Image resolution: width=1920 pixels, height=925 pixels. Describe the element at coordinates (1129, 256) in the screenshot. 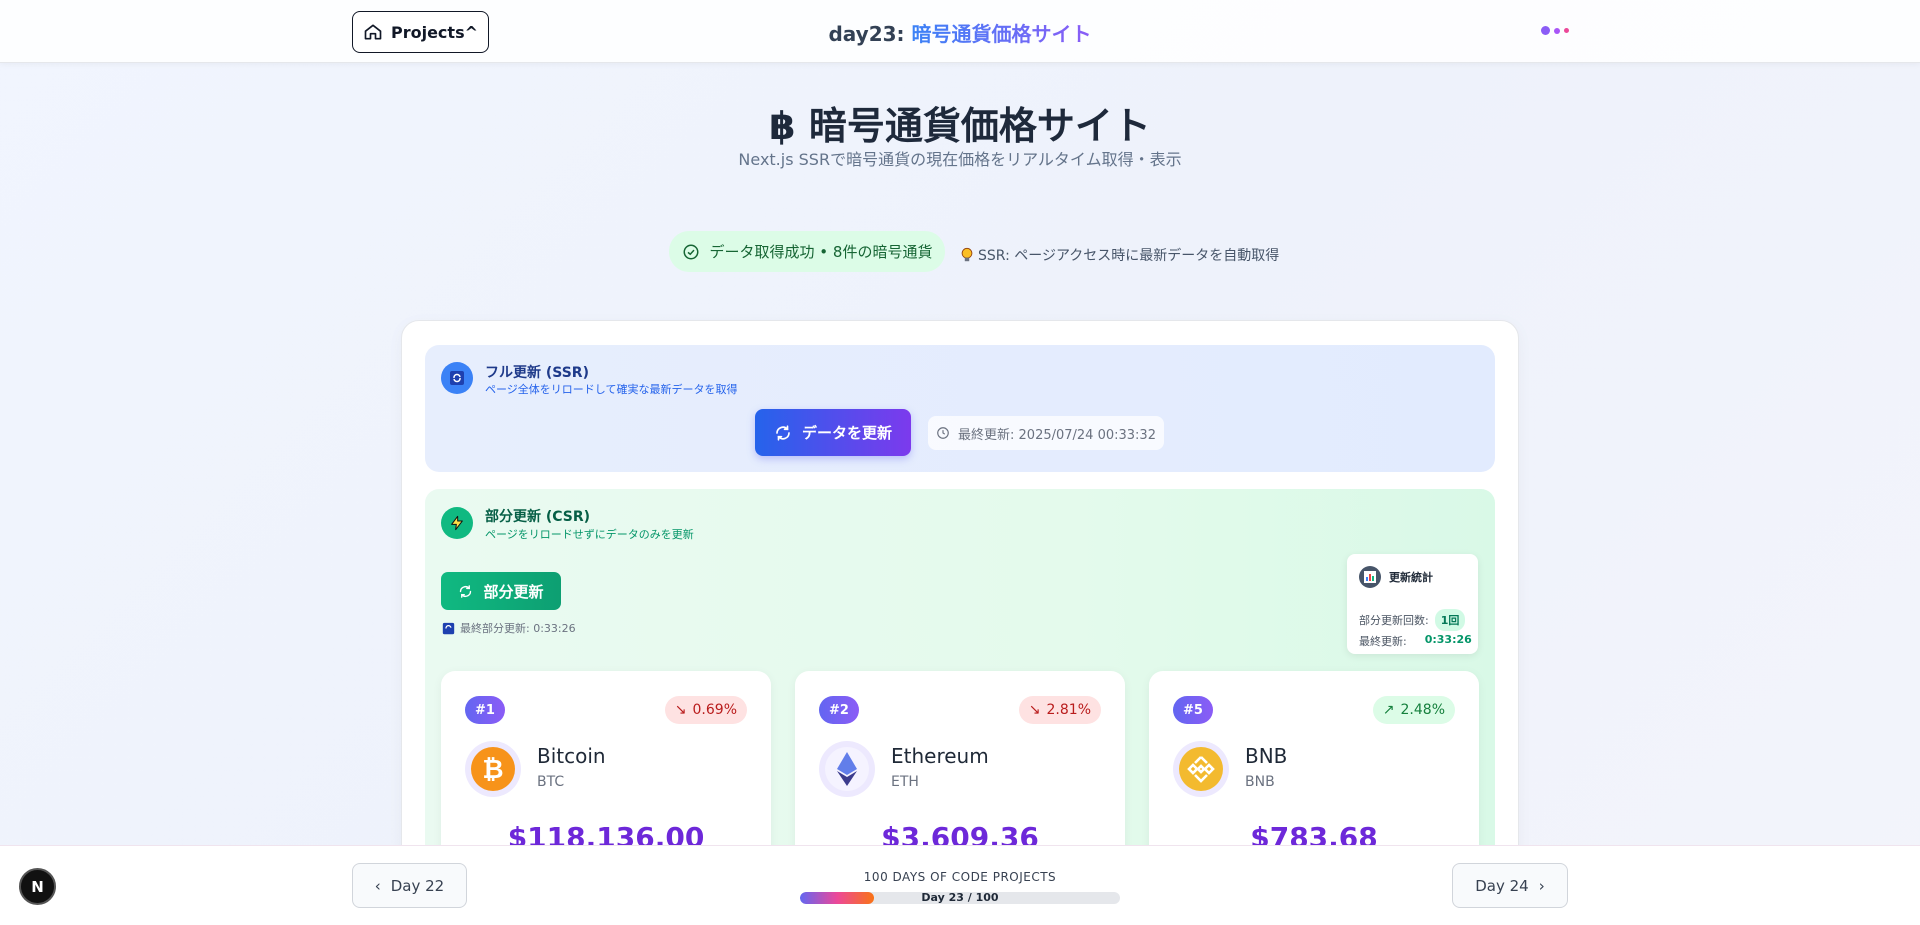

I see `ssr-note-text: SSR: ページアクセス時に最新データを自動取得` at that location.